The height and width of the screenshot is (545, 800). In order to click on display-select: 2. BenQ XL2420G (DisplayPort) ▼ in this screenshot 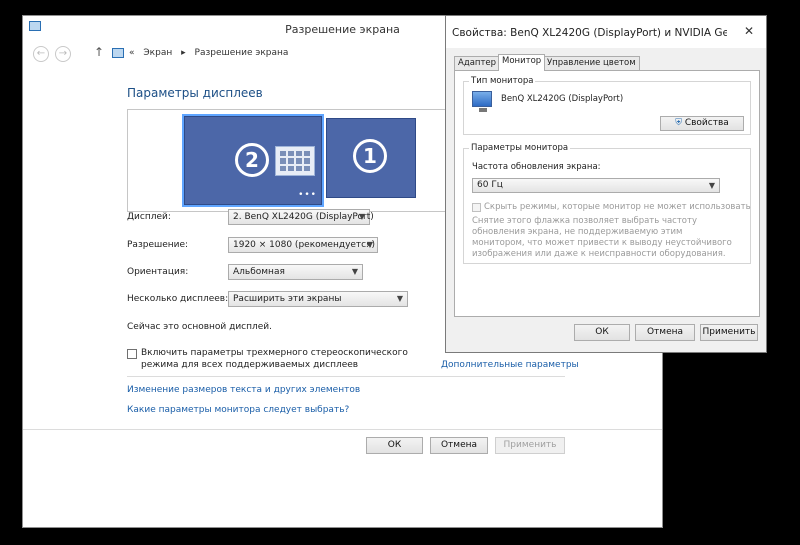, I will do `click(301, 217)`.